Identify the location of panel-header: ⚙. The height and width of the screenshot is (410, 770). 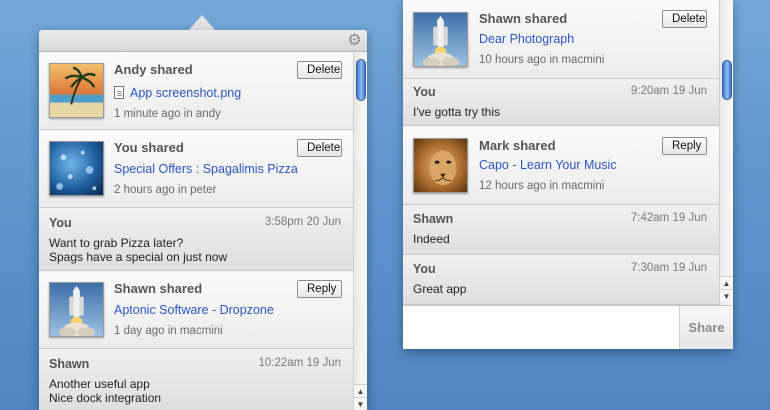
(203, 41).